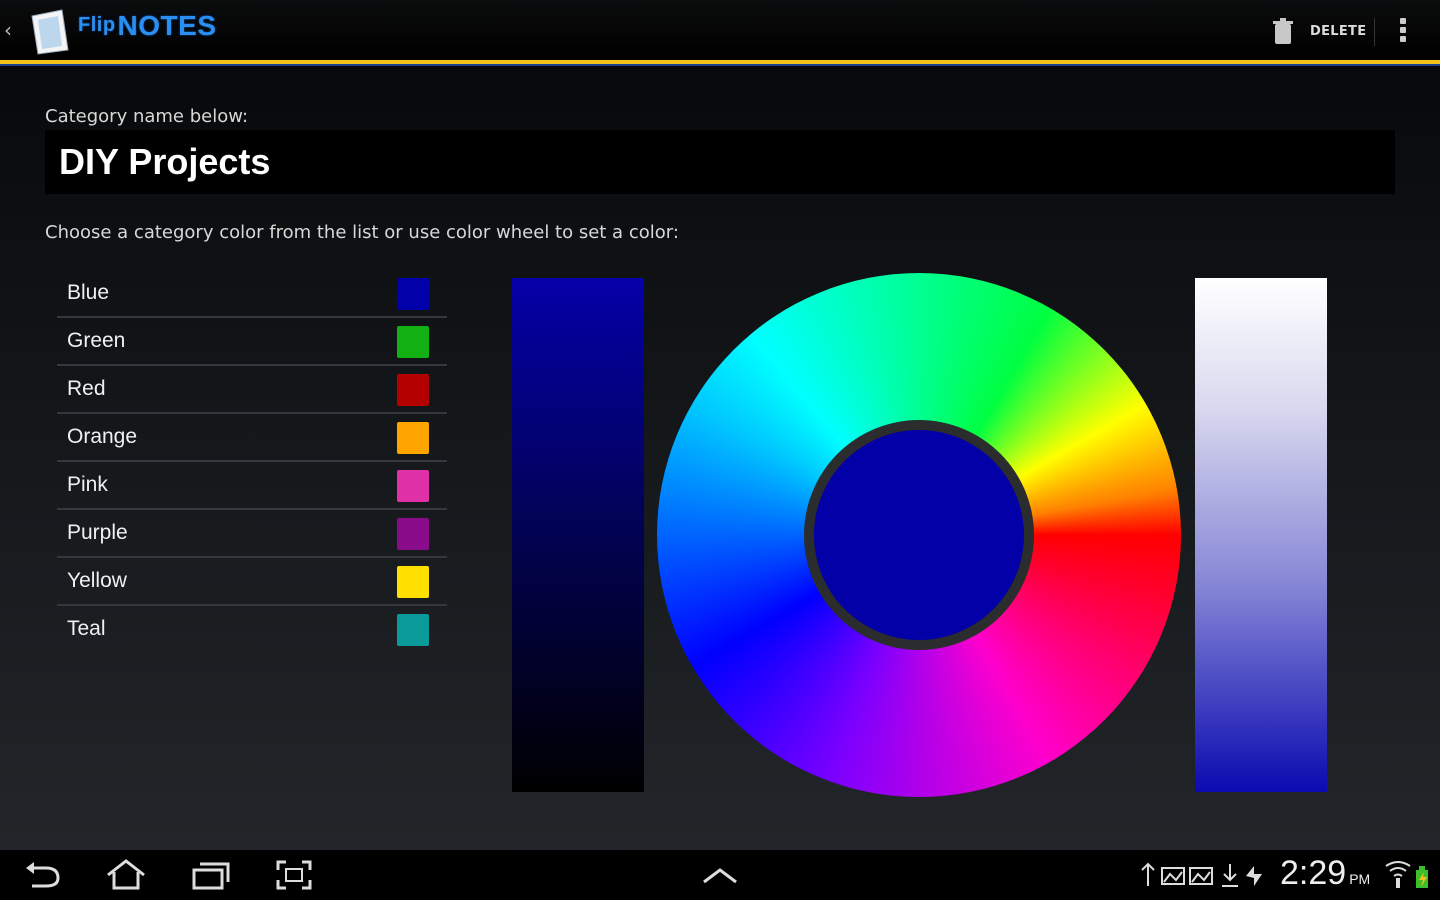 Image resolution: width=1440 pixels, height=900 pixels. Describe the element at coordinates (210, 875) in the screenshot. I see `recent-apps-icon` at that location.